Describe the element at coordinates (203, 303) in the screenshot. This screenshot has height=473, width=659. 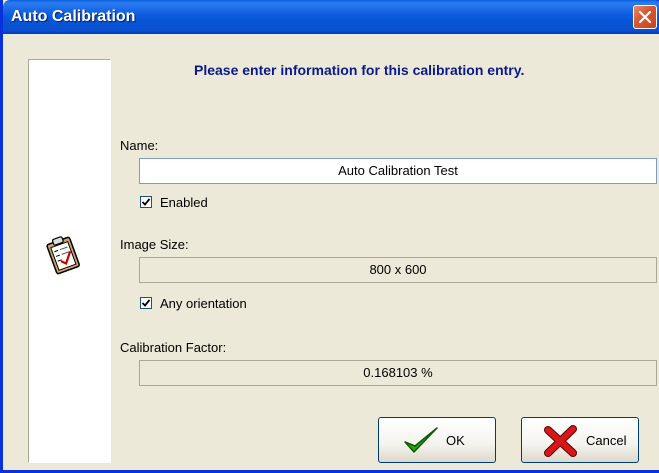
I see `any-orientation-label: Any orientation` at that location.